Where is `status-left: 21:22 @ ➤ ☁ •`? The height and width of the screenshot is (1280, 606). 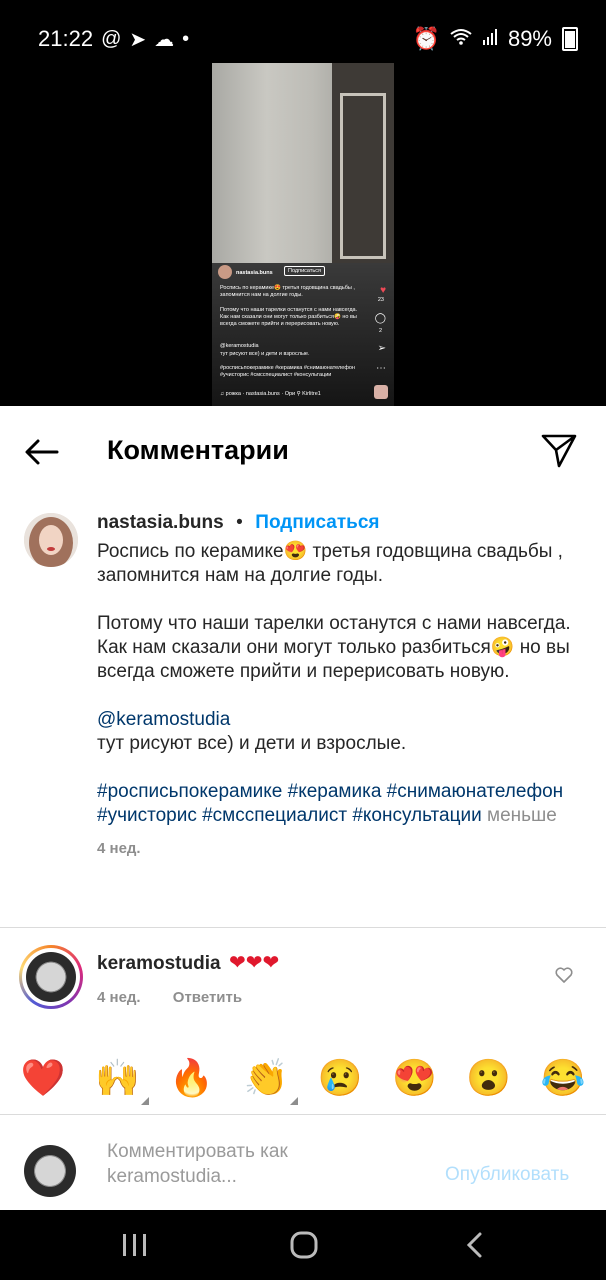
status-left: 21:22 @ ➤ ☁ • is located at coordinates (113, 39).